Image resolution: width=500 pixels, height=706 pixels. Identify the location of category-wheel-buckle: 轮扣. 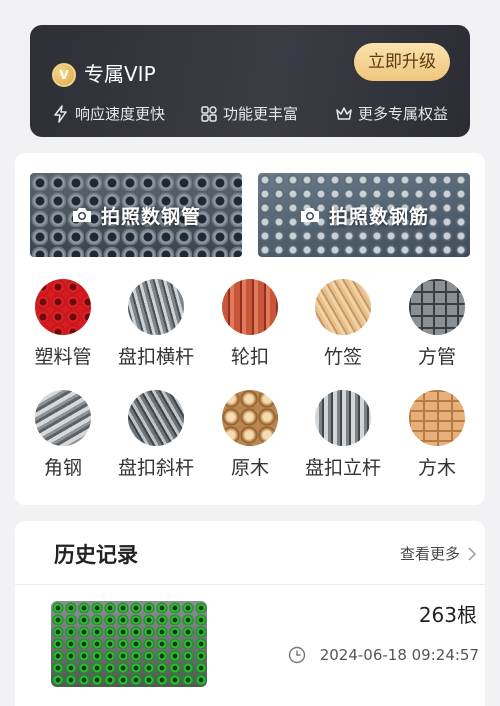
(250, 324).